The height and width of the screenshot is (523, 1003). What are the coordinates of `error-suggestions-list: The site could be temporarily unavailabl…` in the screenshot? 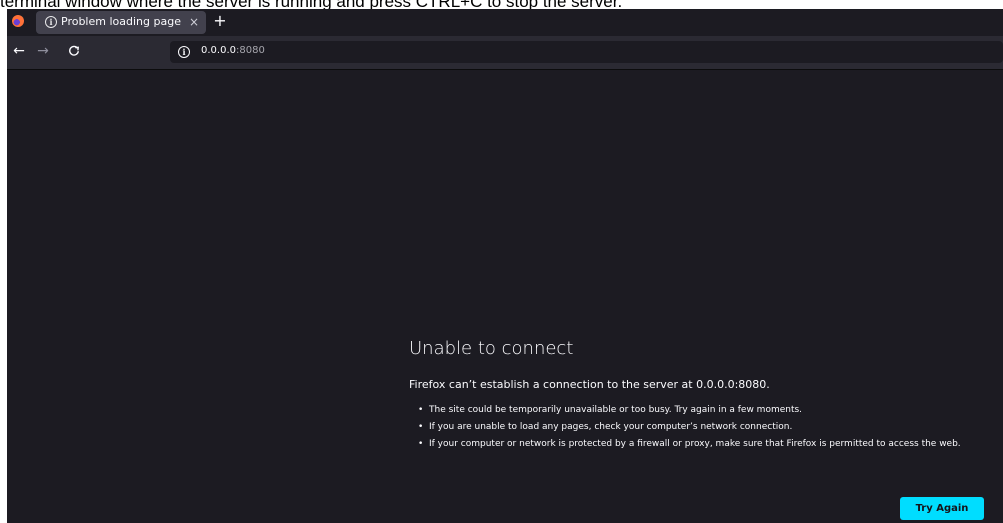 It's located at (704, 430).